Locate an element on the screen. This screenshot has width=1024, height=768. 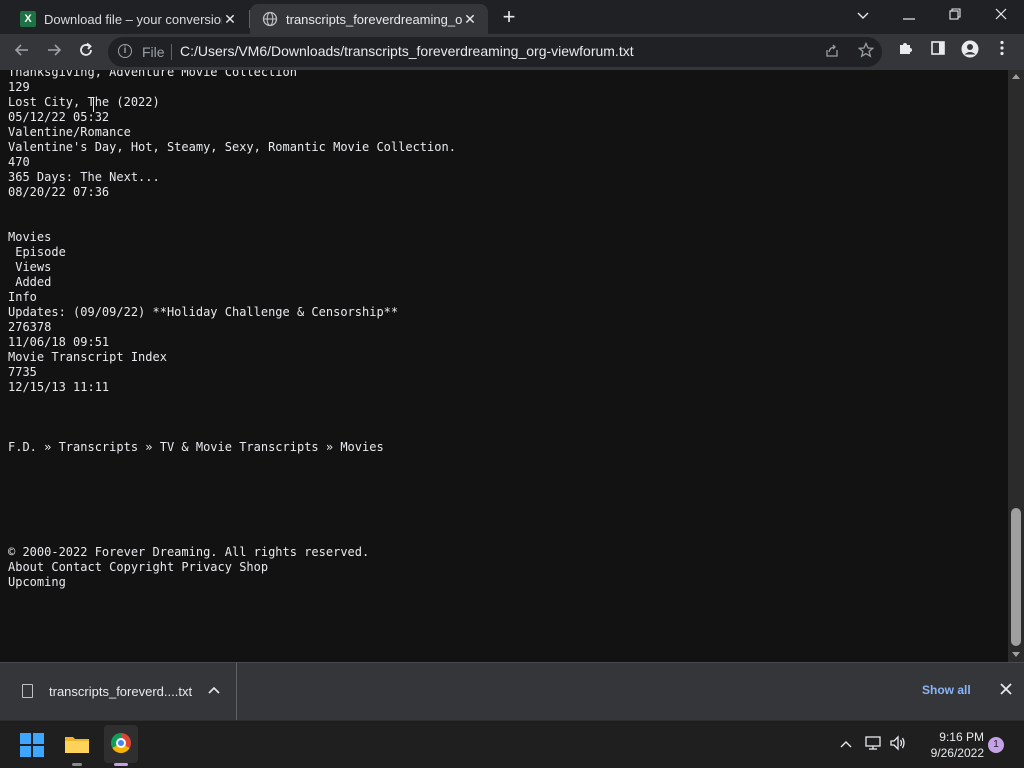
text-line: Upcoming is located at coordinates (37, 582).